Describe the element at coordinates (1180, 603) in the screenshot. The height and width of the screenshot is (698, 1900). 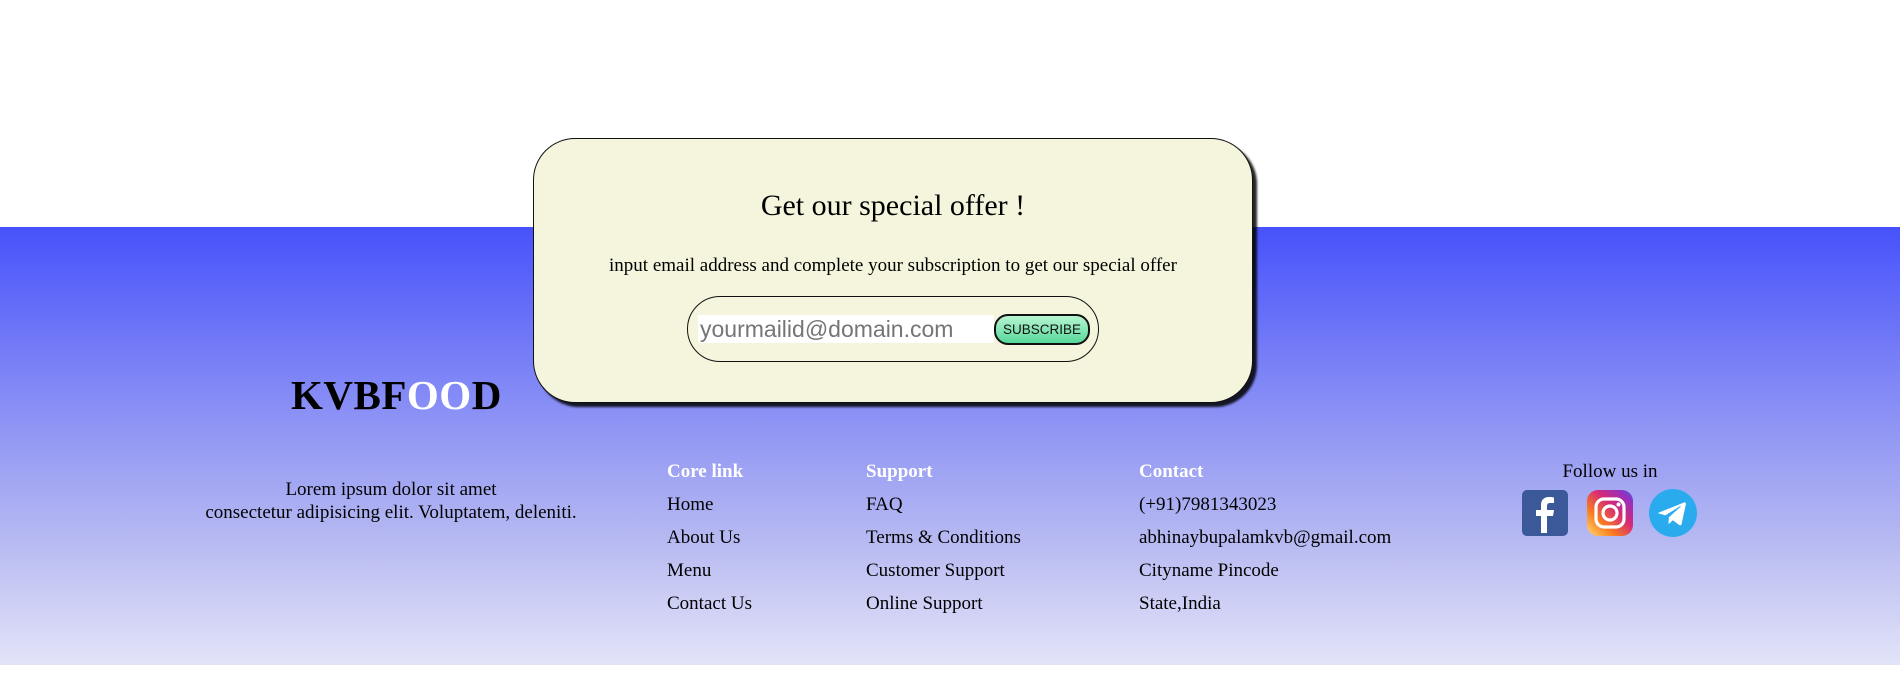
I see `contact-state: State,India` at that location.